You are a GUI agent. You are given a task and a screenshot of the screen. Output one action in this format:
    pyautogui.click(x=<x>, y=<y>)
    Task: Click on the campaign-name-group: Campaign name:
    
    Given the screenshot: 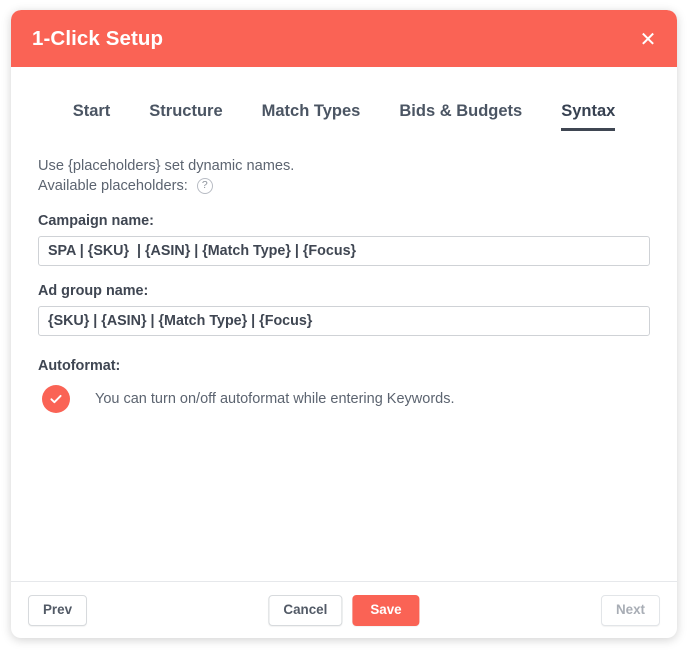 What is the action you would take?
    pyautogui.click(x=344, y=239)
    